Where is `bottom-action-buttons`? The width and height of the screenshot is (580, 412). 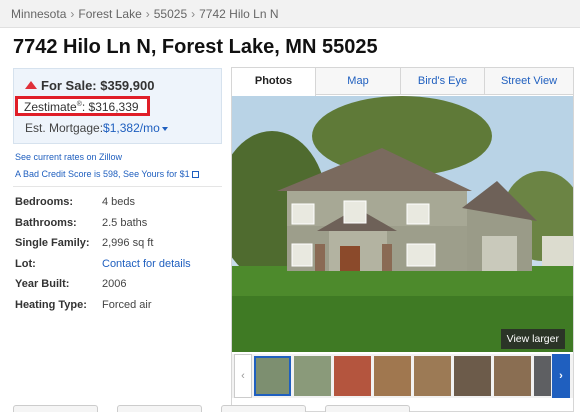
bottom-action-buttons is located at coordinates (293, 408).